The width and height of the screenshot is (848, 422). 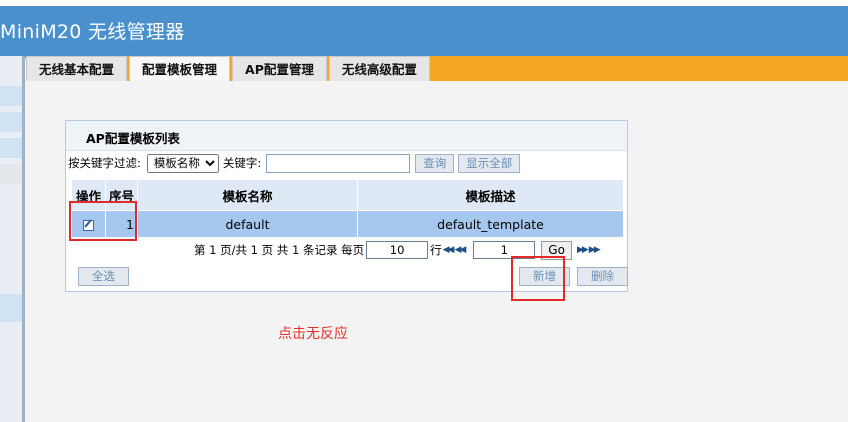 What do you see at coordinates (182, 163) in the screenshot?
I see `filter-field-select: 模板名称` at bounding box center [182, 163].